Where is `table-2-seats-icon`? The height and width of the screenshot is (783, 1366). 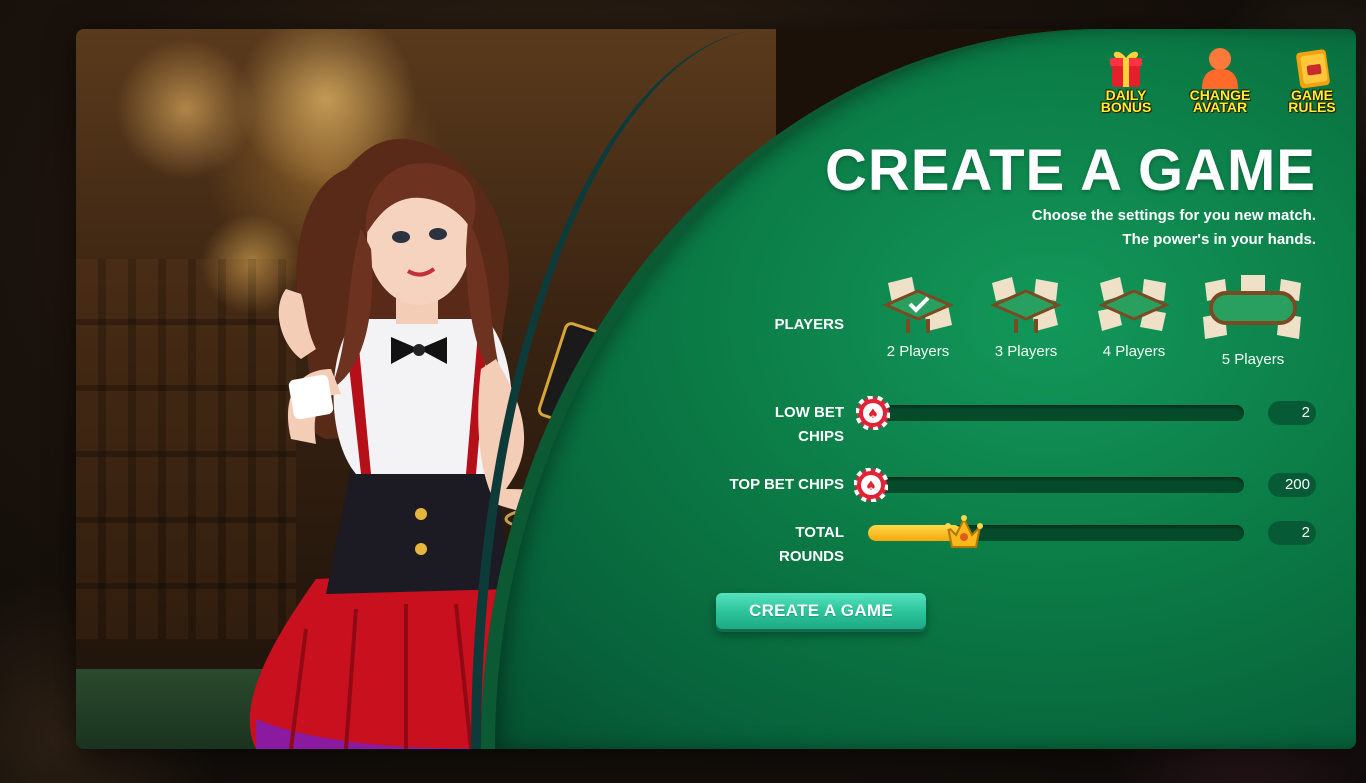 table-2-seats-icon is located at coordinates (918, 305).